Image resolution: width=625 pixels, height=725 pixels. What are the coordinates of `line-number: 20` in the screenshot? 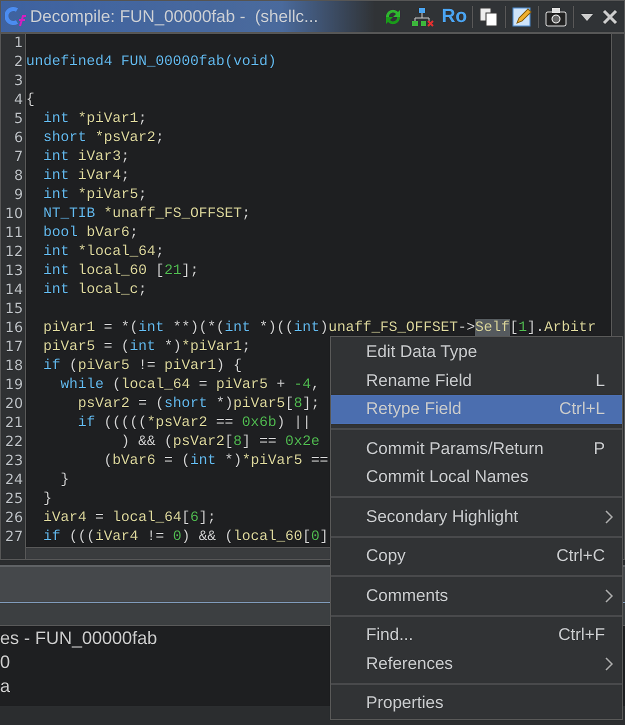 It's located at (14, 404).